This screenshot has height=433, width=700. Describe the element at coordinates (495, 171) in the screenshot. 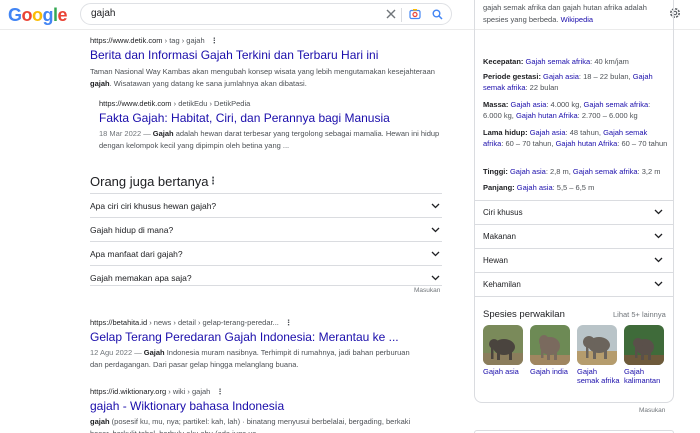

I see `fact-label: Tinggi:` at that location.